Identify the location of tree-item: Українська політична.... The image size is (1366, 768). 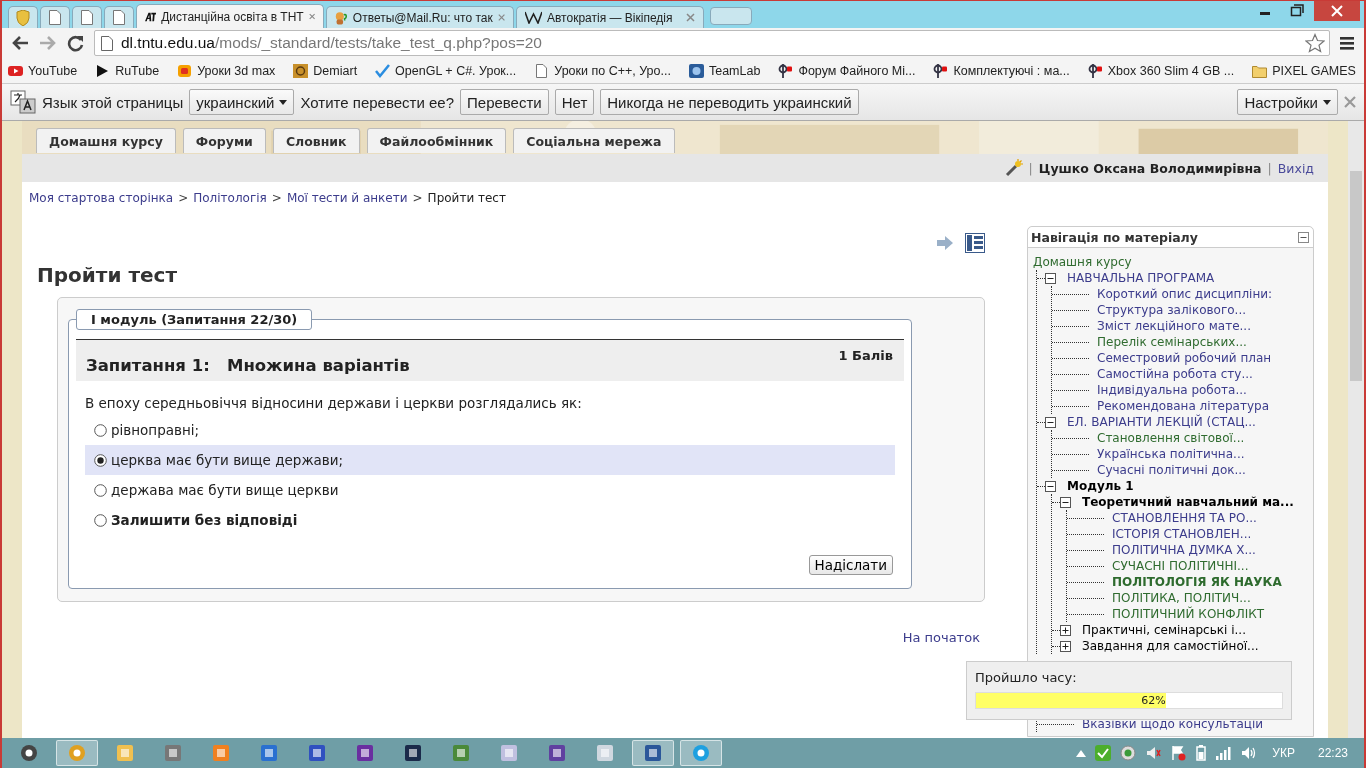
(1171, 454).